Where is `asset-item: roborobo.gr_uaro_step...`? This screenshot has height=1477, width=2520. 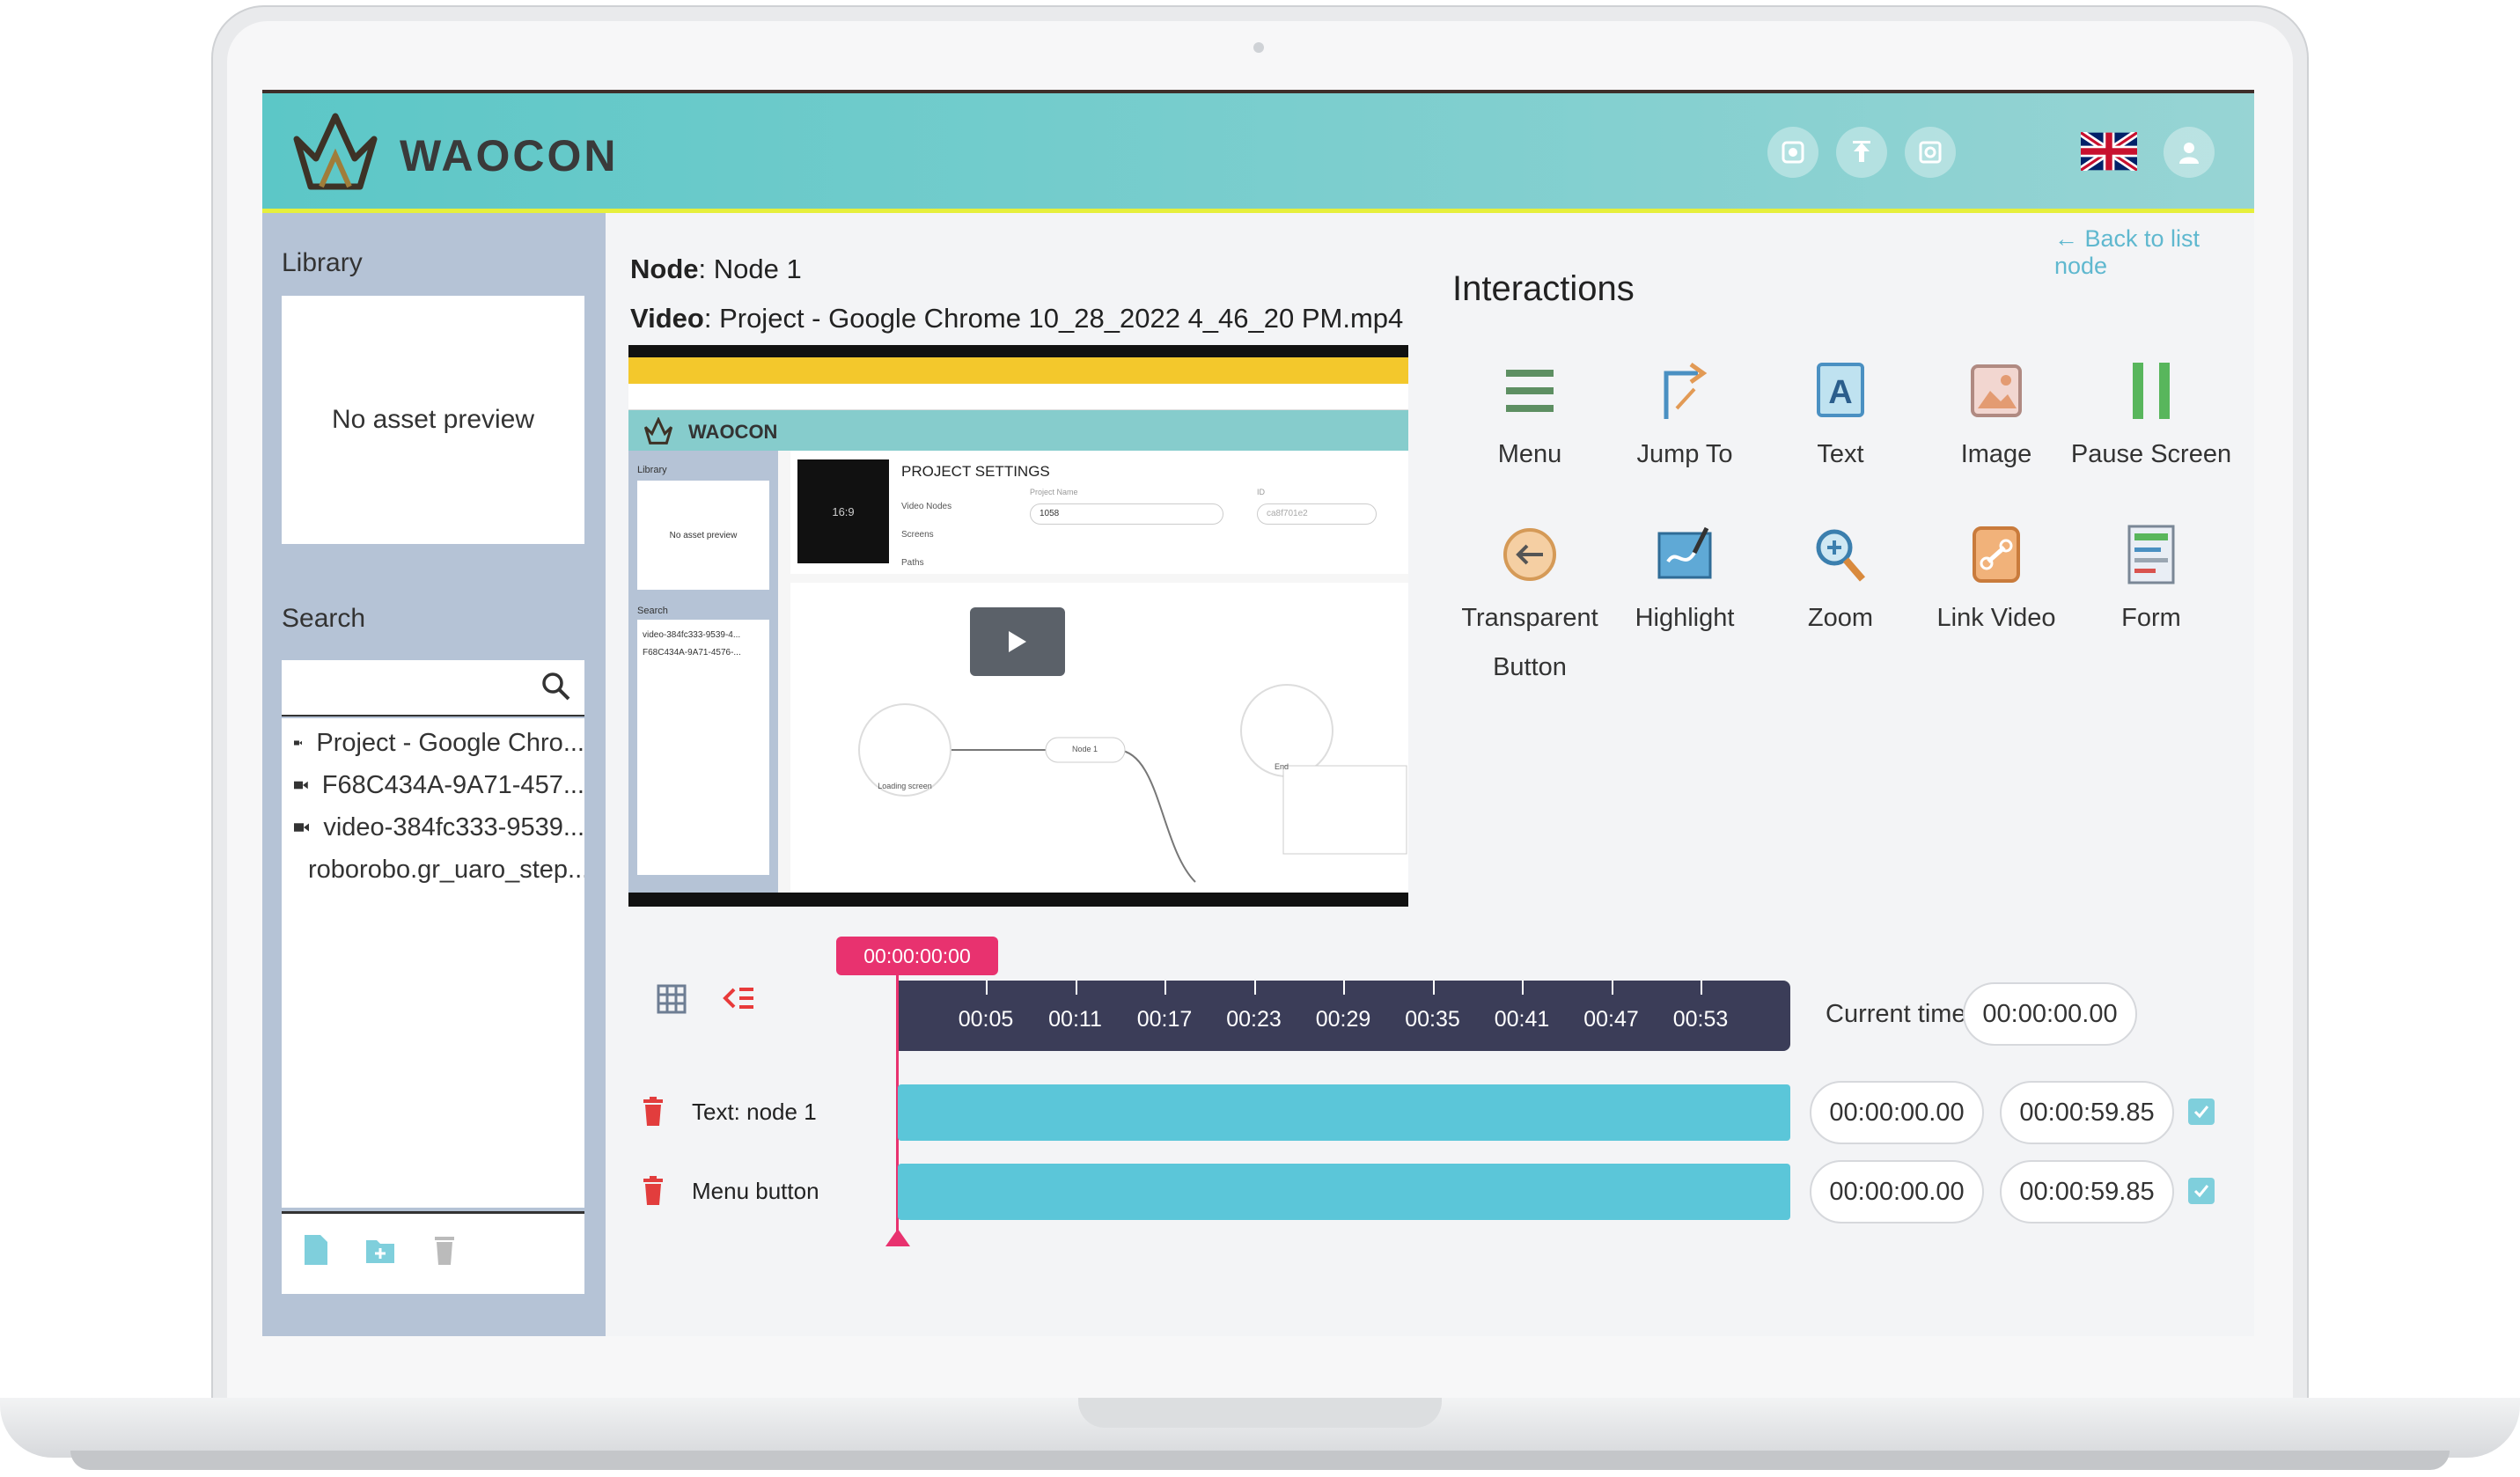
asset-item: roborobo.gr_uaro_step... is located at coordinates (433, 870).